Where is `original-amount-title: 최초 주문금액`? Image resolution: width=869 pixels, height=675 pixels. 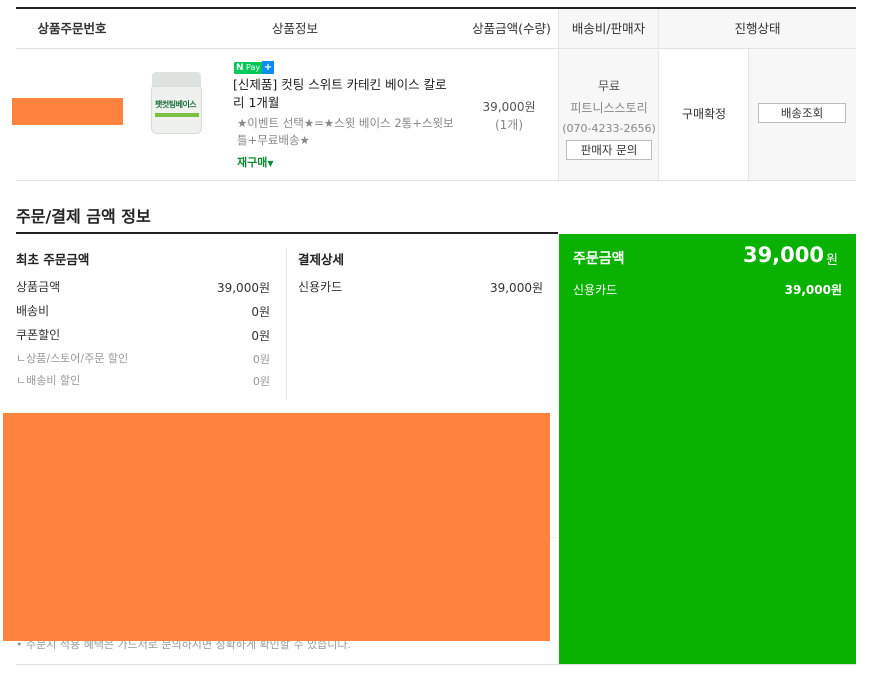 original-amount-title: 최초 주문금액 is located at coordinates (53, 259).